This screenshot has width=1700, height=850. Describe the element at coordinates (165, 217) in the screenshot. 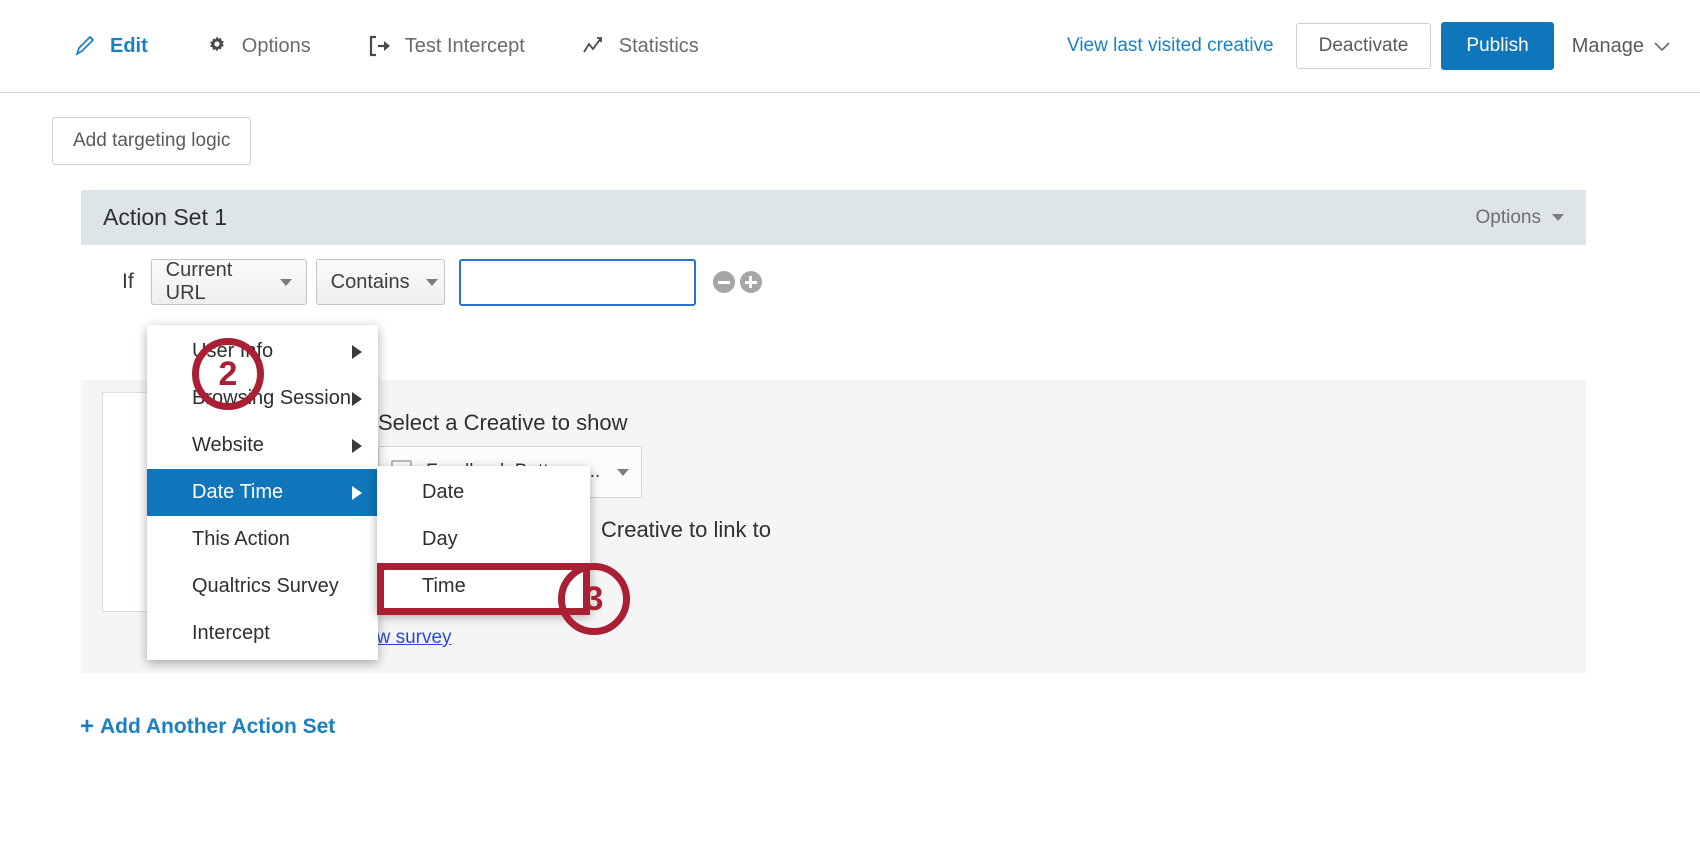

I see `action-set-title: Action Set 1` at that location.